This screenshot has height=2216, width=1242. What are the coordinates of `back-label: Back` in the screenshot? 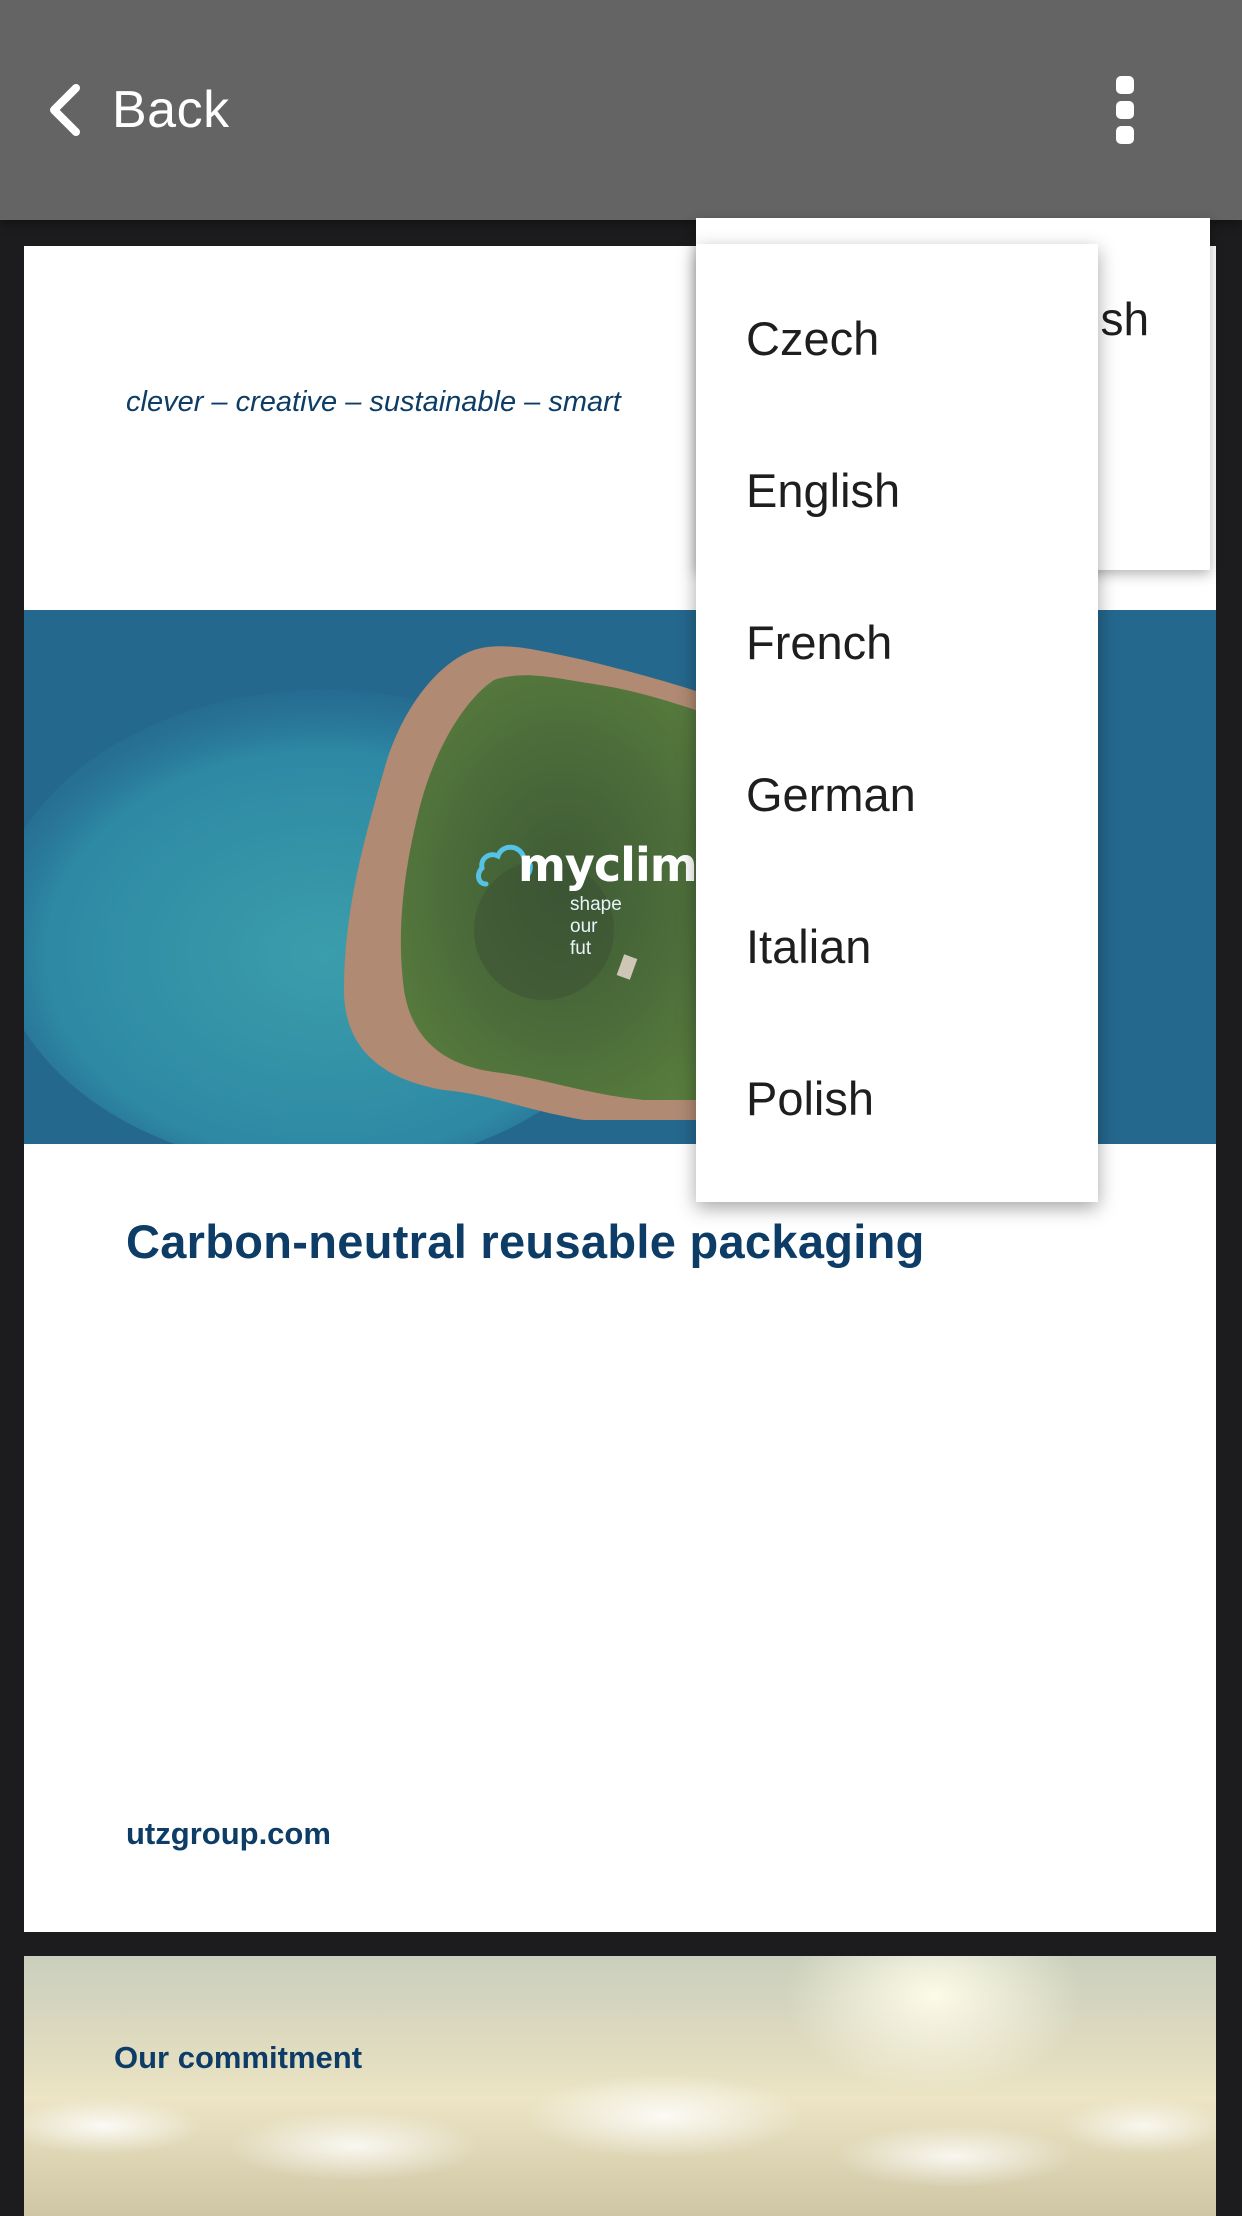 It's located at (171, 110).